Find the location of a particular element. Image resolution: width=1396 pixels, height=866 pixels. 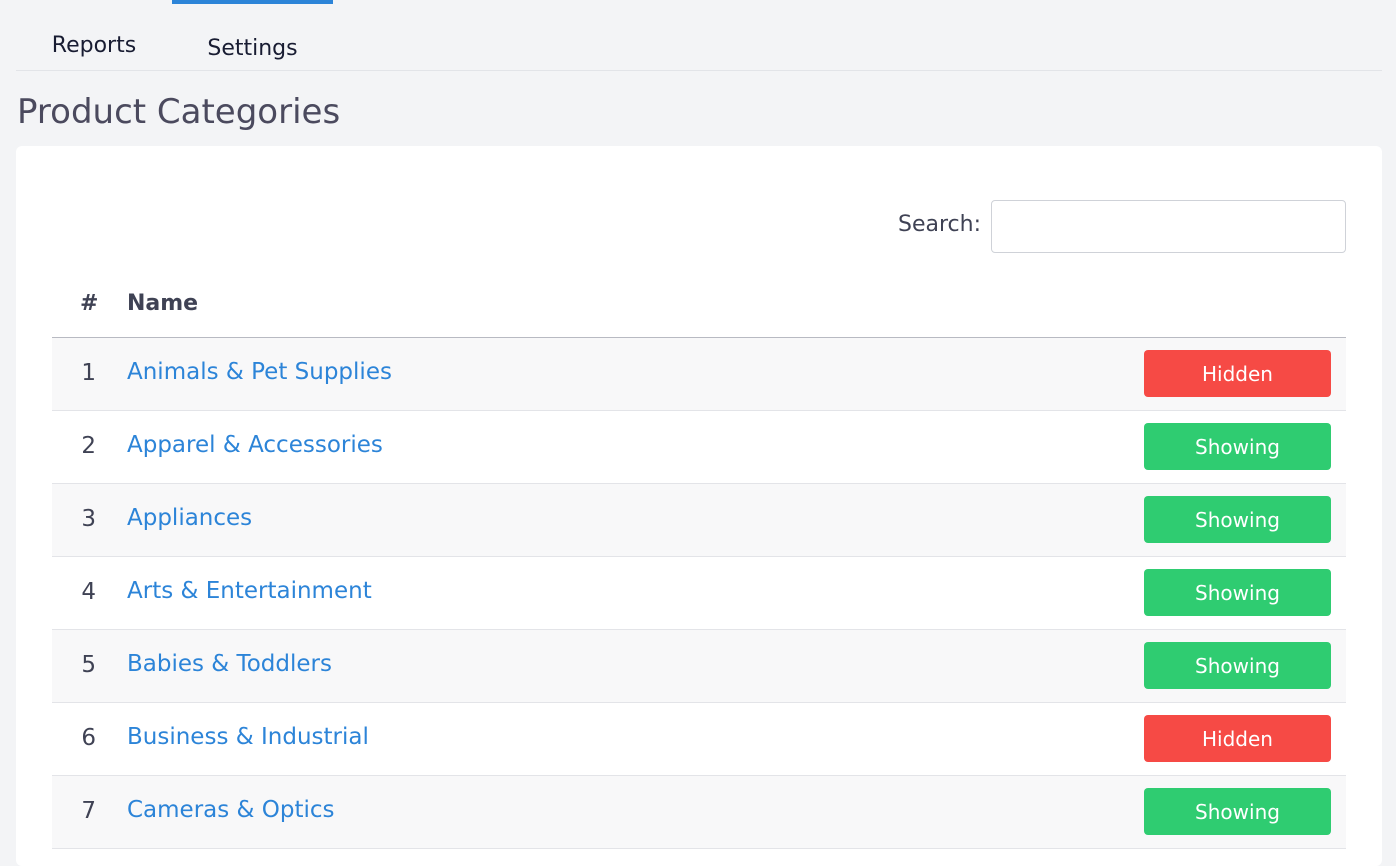

category-link: Appliances is located at coordinates (189, 518).